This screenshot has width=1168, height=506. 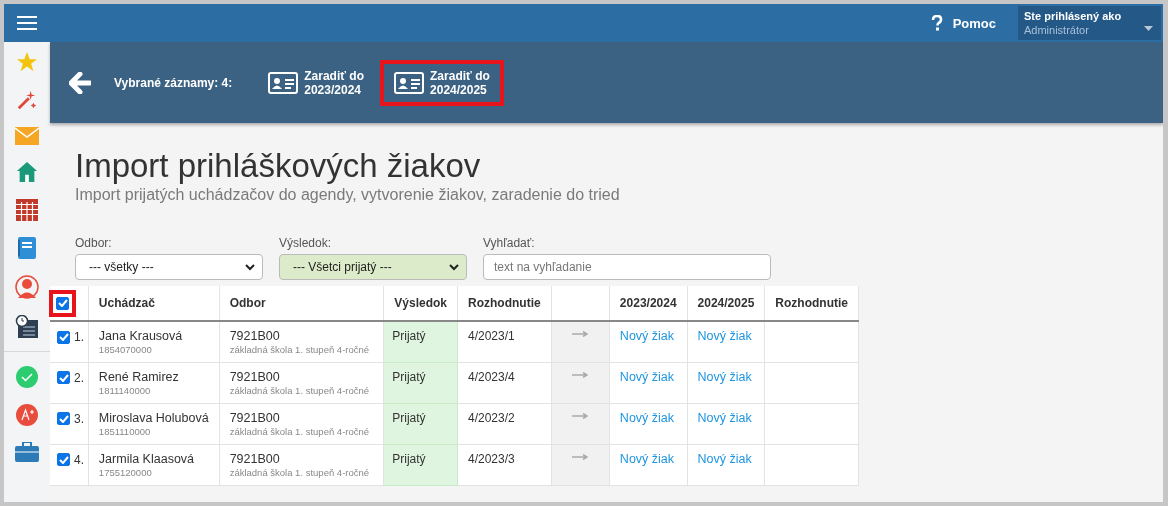 What do you see at coordinates (27, 172) in the screenshot?
I see `home-icon` at bounding box center [27, 172].